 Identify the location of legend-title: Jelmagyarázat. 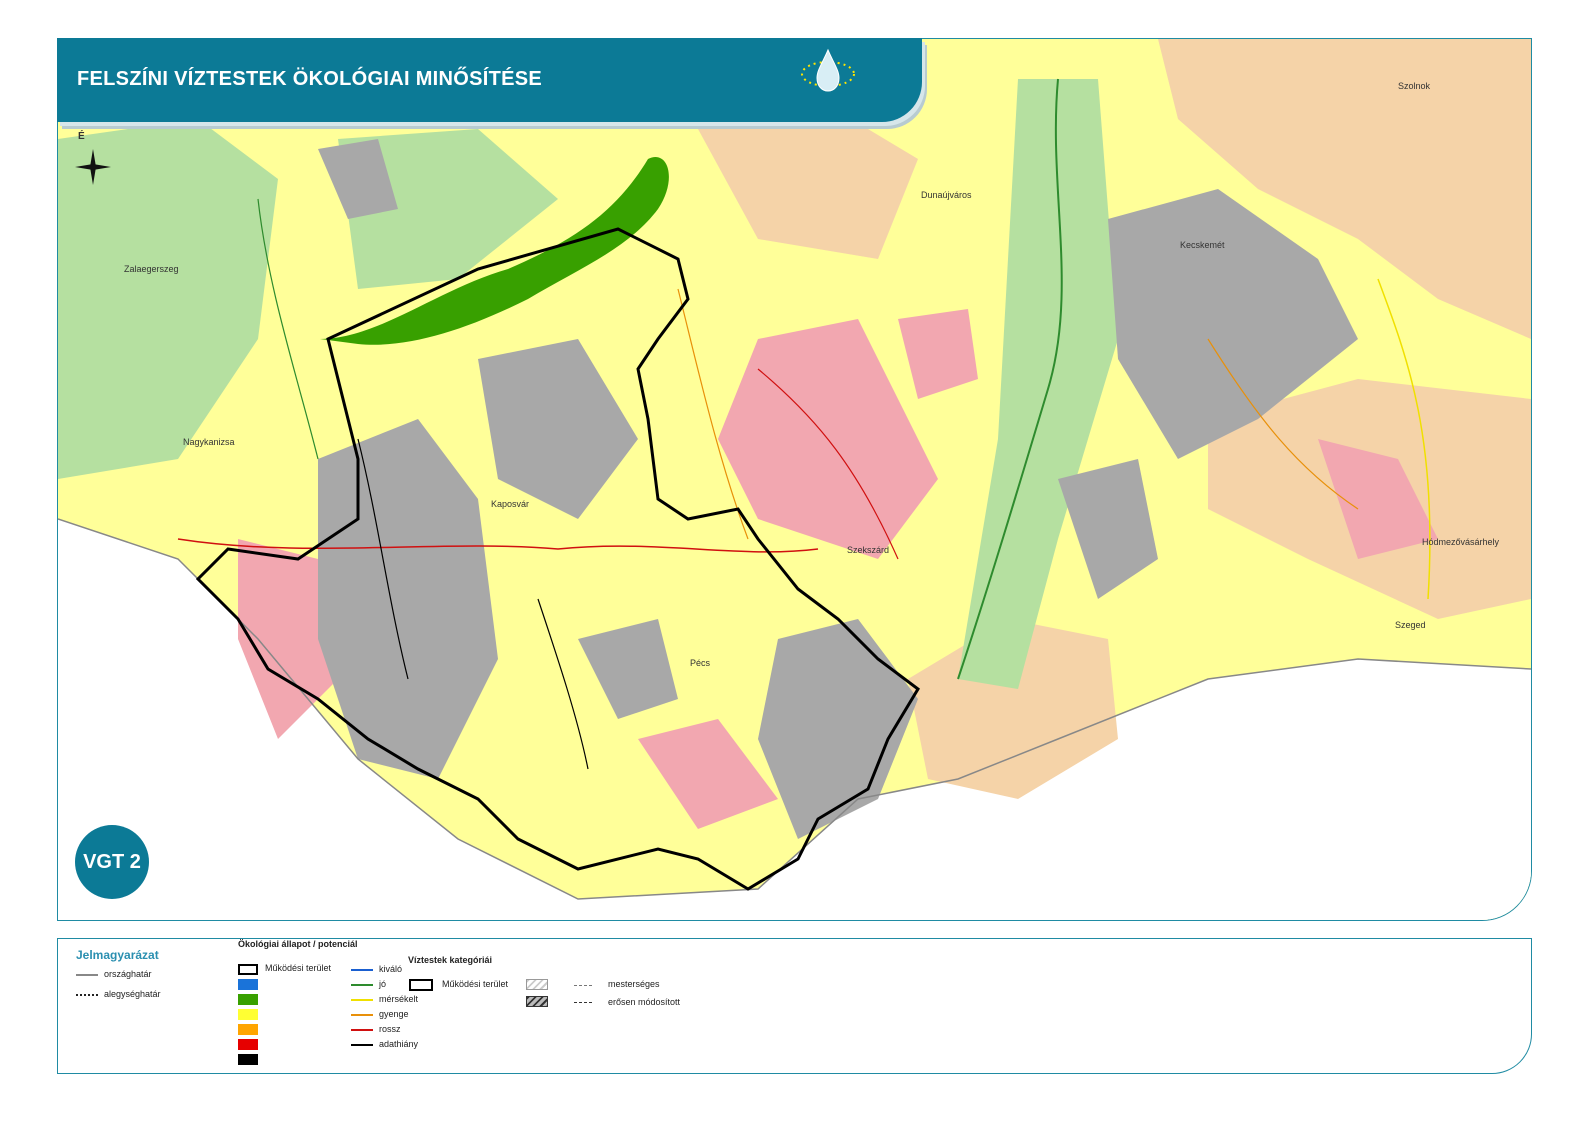
(117, 955).